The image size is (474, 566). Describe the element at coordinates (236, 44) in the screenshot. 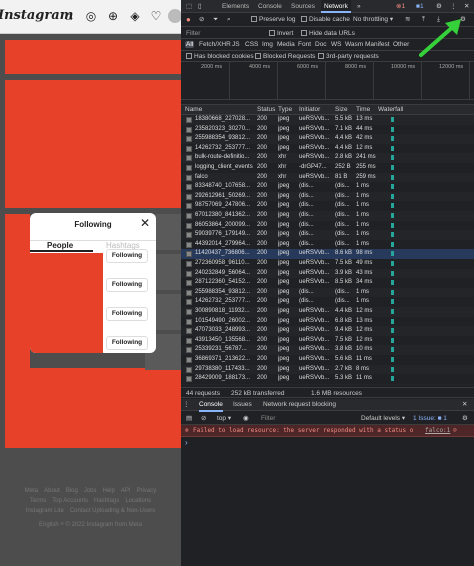

I see `type-filter-js: JS` at that location.